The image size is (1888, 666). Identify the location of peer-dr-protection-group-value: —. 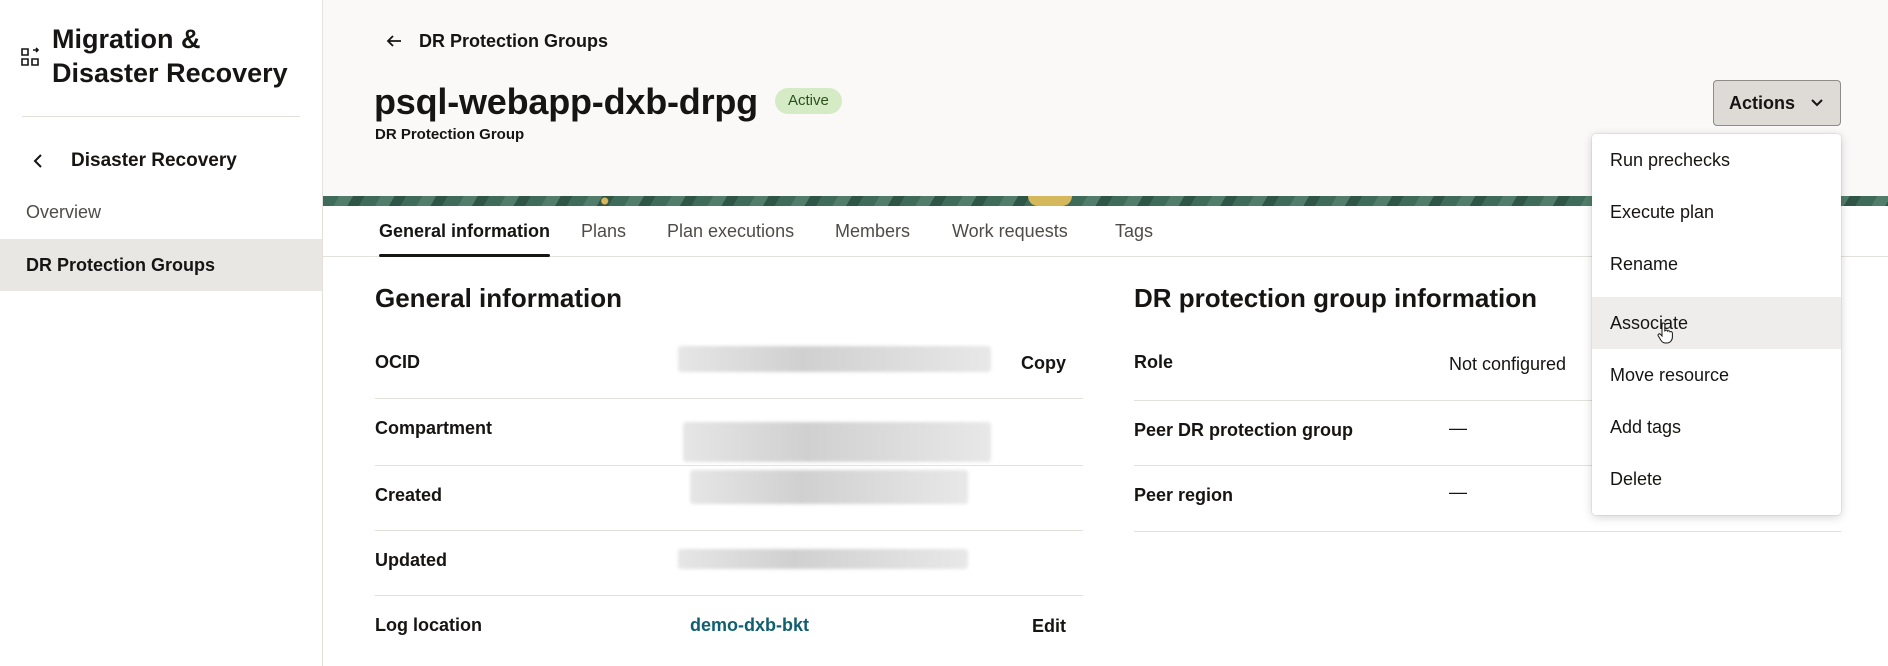
(1458, 428).